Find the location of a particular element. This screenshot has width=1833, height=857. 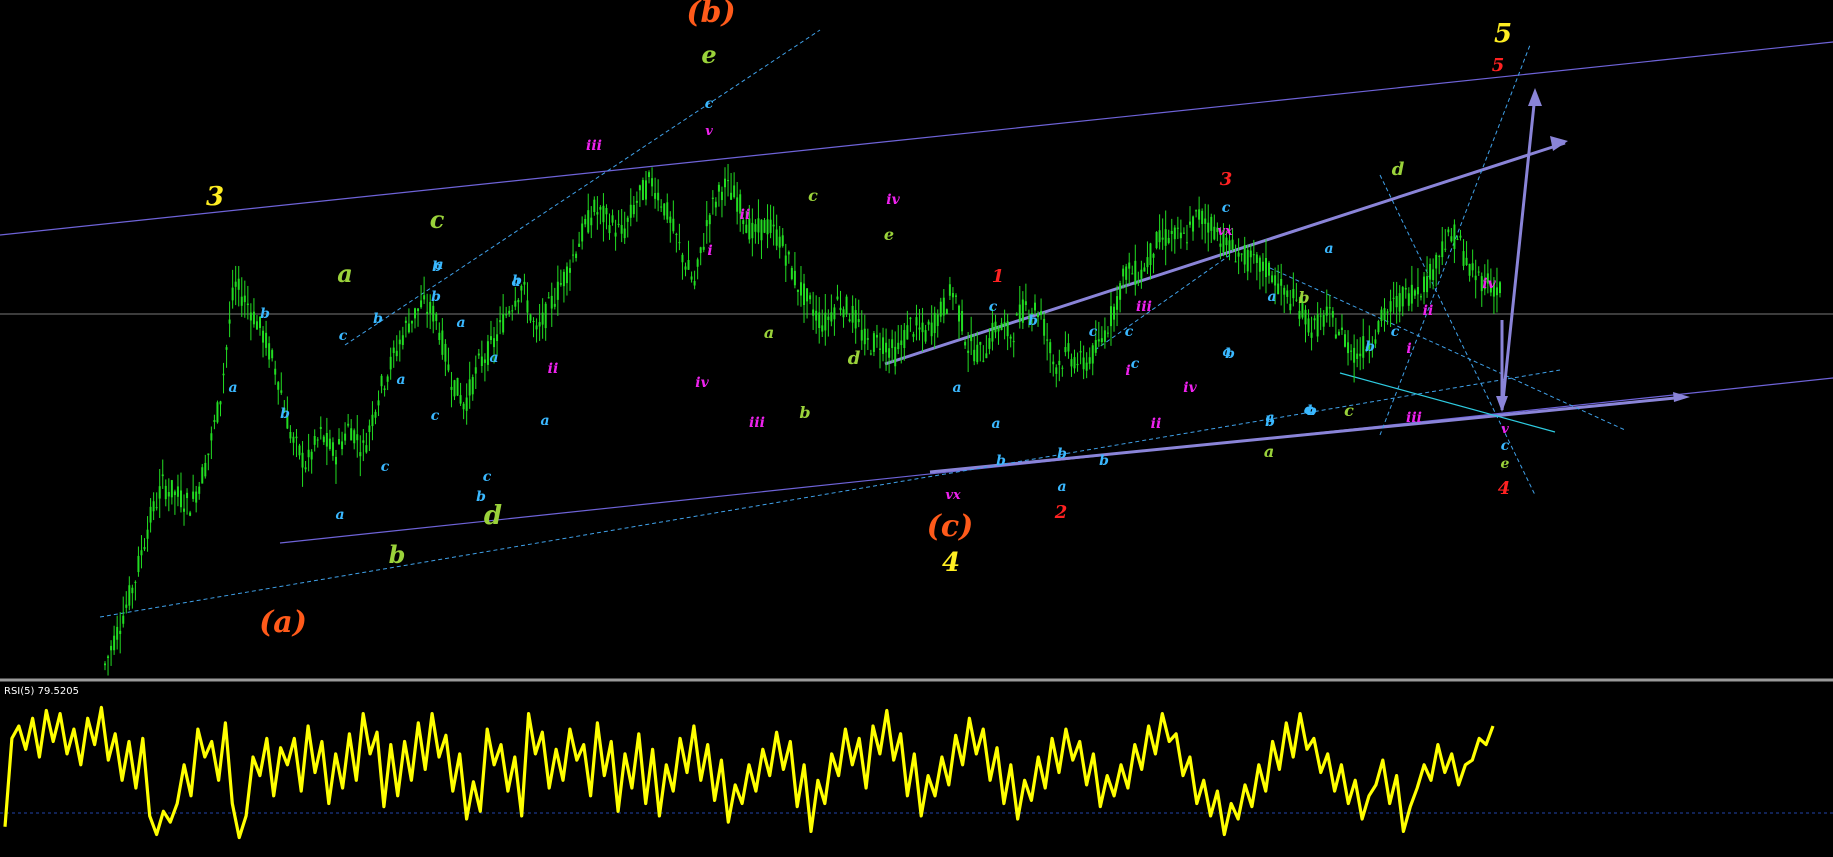

wave-label-i-magenta: i is located at coordinates (1408, 349).